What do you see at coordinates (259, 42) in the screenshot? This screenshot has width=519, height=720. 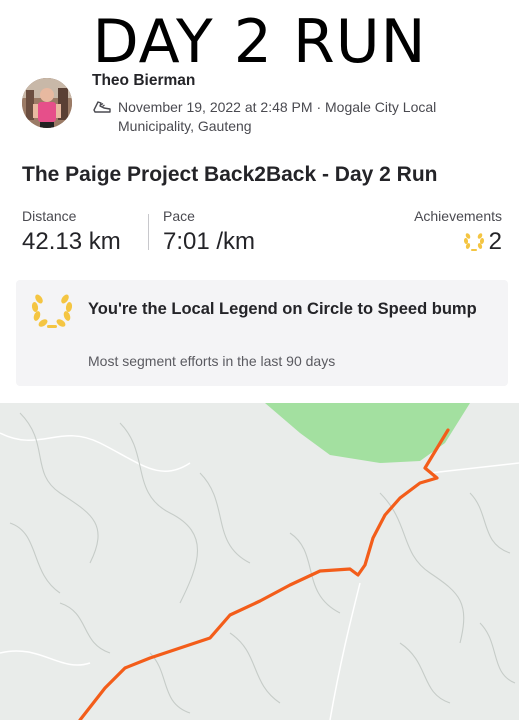 I see `overlay-title: DAY 2 RUN` at bounding box center [259, 42].